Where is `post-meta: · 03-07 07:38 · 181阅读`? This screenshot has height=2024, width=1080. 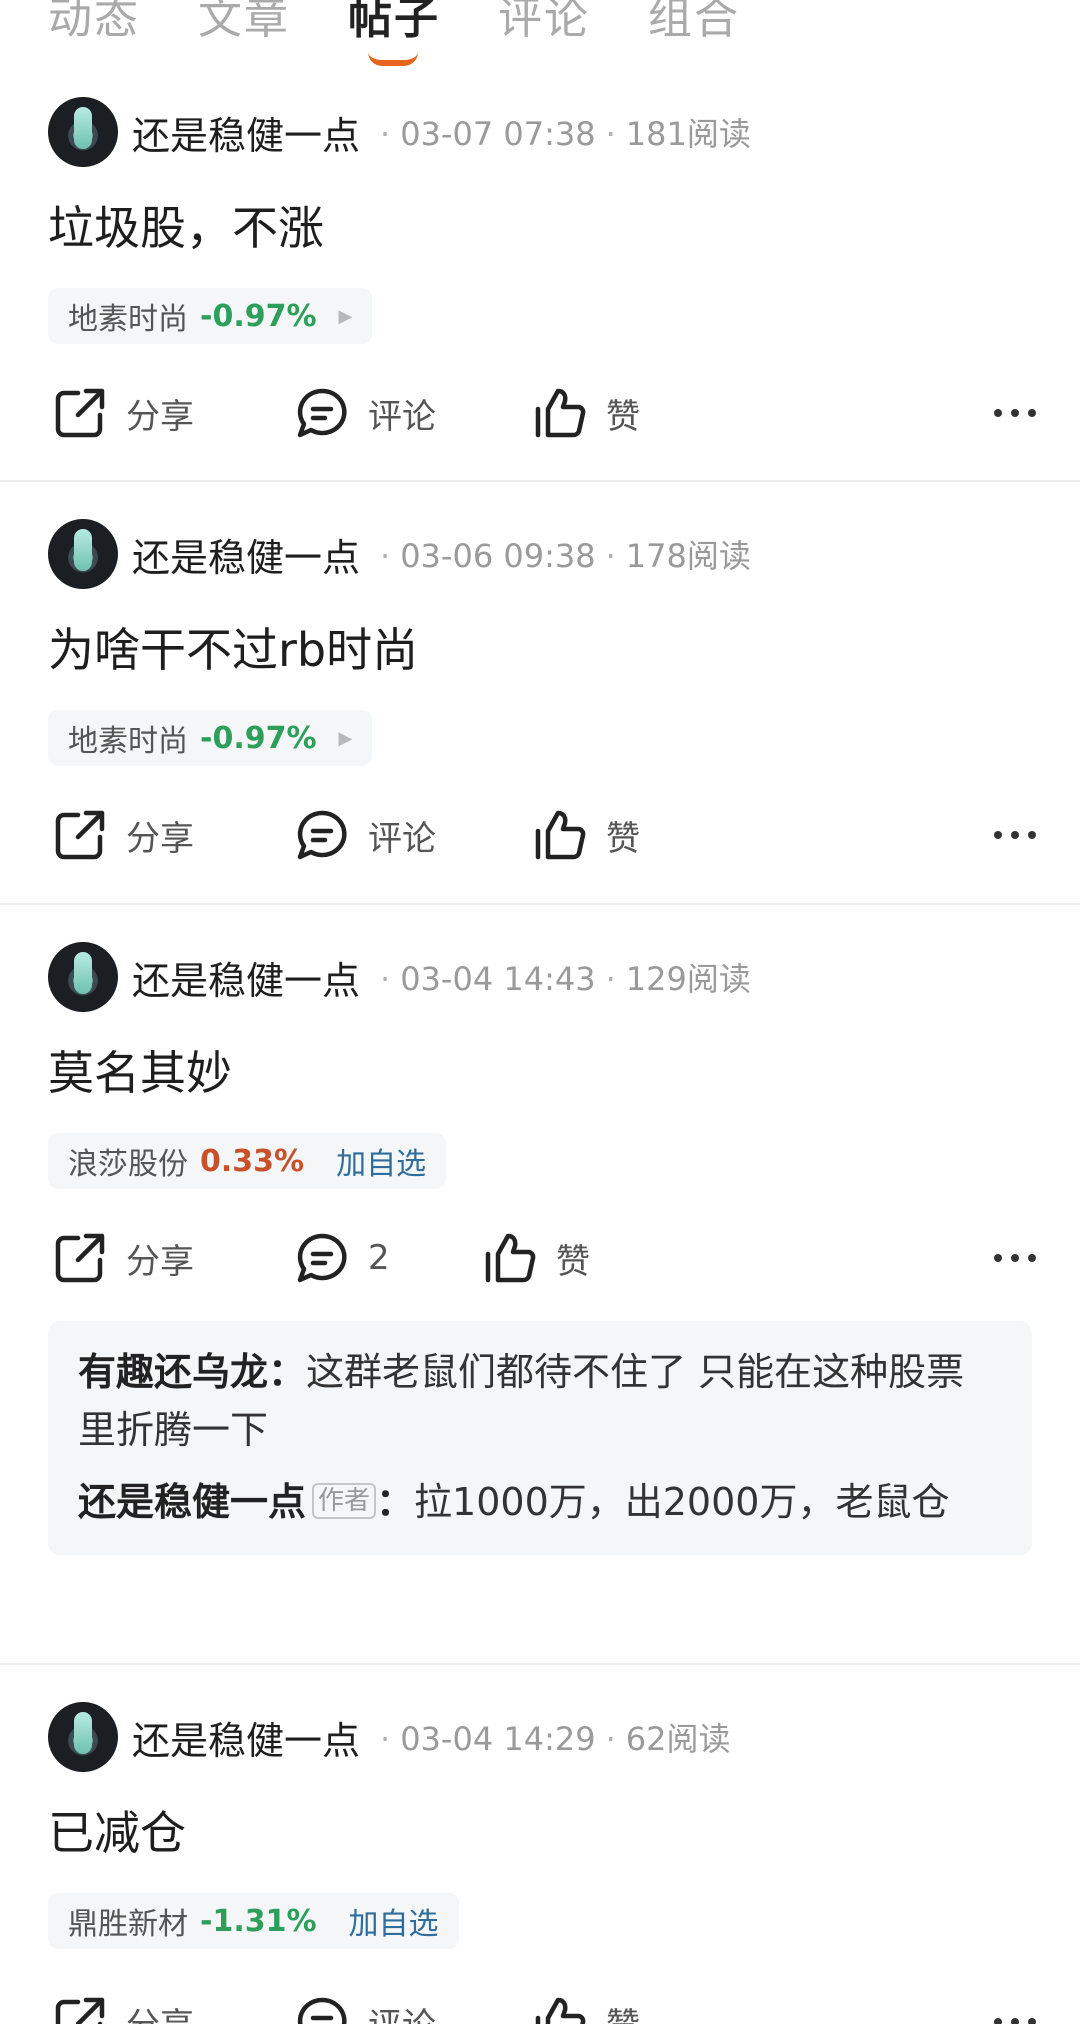 post-meta: · 03-07 07:38 · 181阅读 is located at coordinates (565, 134).